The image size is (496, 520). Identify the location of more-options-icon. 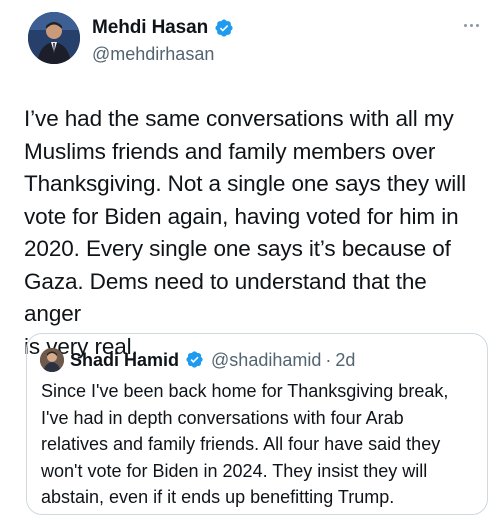
(471, 25).